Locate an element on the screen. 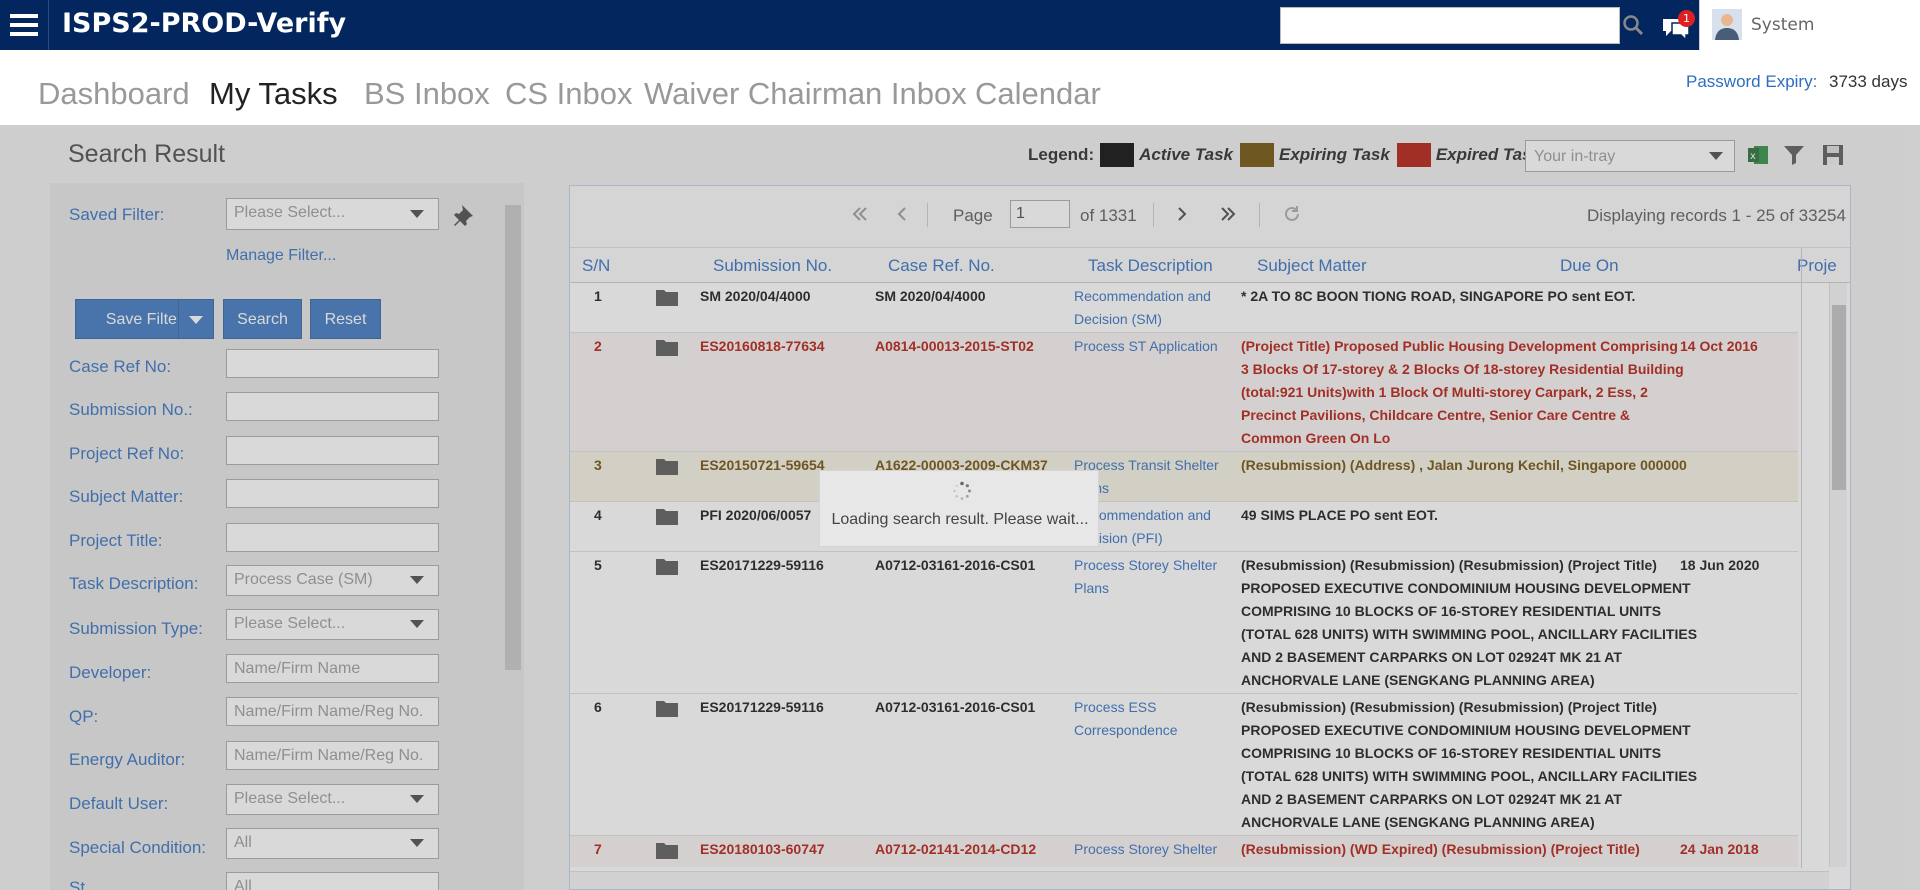 The height and width of the screenshot is (890, 1920). hamburger-menu-icon is located at coordinates (24, 25).